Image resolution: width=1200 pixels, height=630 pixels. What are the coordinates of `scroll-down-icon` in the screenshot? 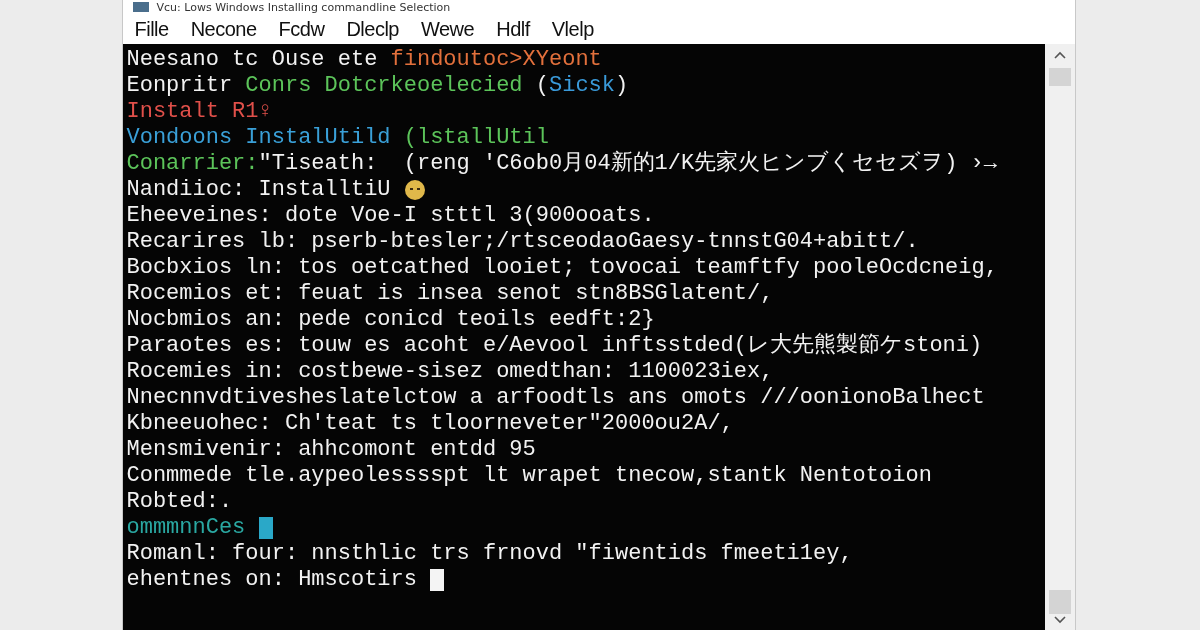 It's located at (1059, 619).